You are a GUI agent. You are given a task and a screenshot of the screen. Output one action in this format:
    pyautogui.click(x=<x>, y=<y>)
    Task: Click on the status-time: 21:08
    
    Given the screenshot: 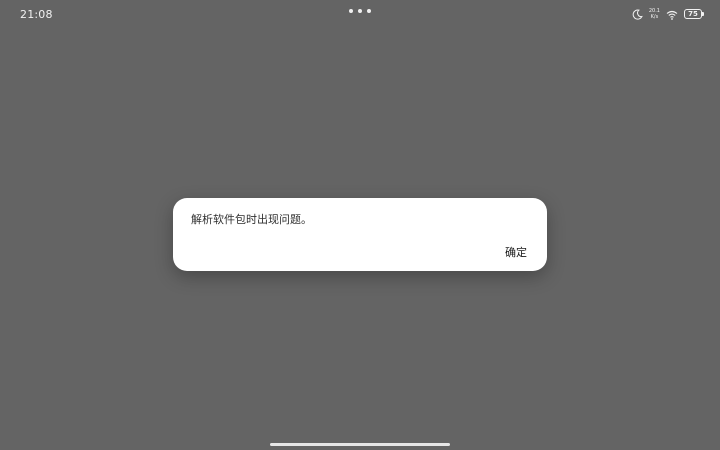 What is the action you would take?
    pyautogui.click(x=36, y=14)
    